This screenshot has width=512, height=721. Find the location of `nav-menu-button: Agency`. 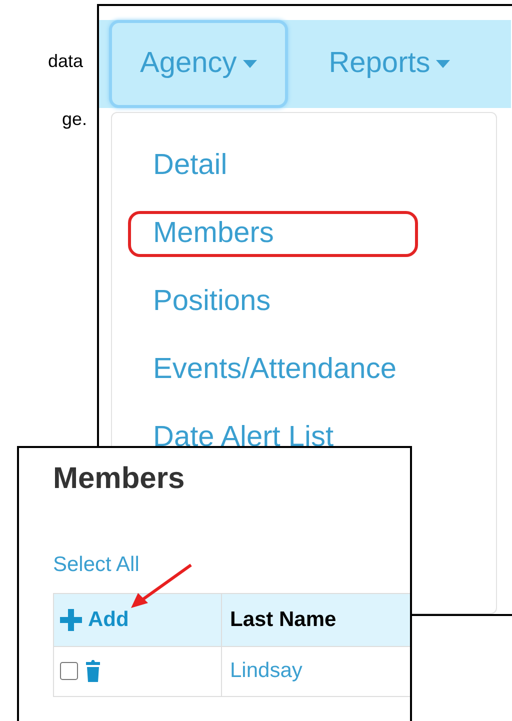

nav-menu-button: Agency is located at coordinates (198, 64).